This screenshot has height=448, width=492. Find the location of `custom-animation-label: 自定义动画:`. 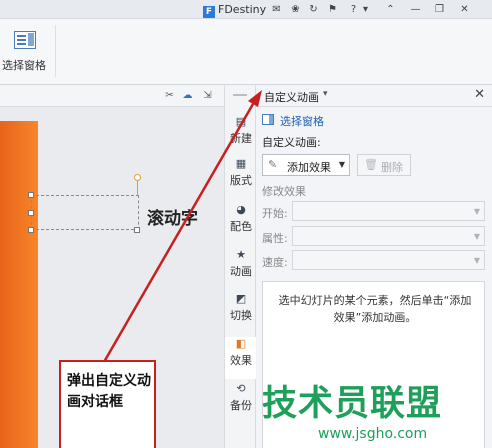

custom-animation-label: 自定义动画: is located at coordinates (291, 142).